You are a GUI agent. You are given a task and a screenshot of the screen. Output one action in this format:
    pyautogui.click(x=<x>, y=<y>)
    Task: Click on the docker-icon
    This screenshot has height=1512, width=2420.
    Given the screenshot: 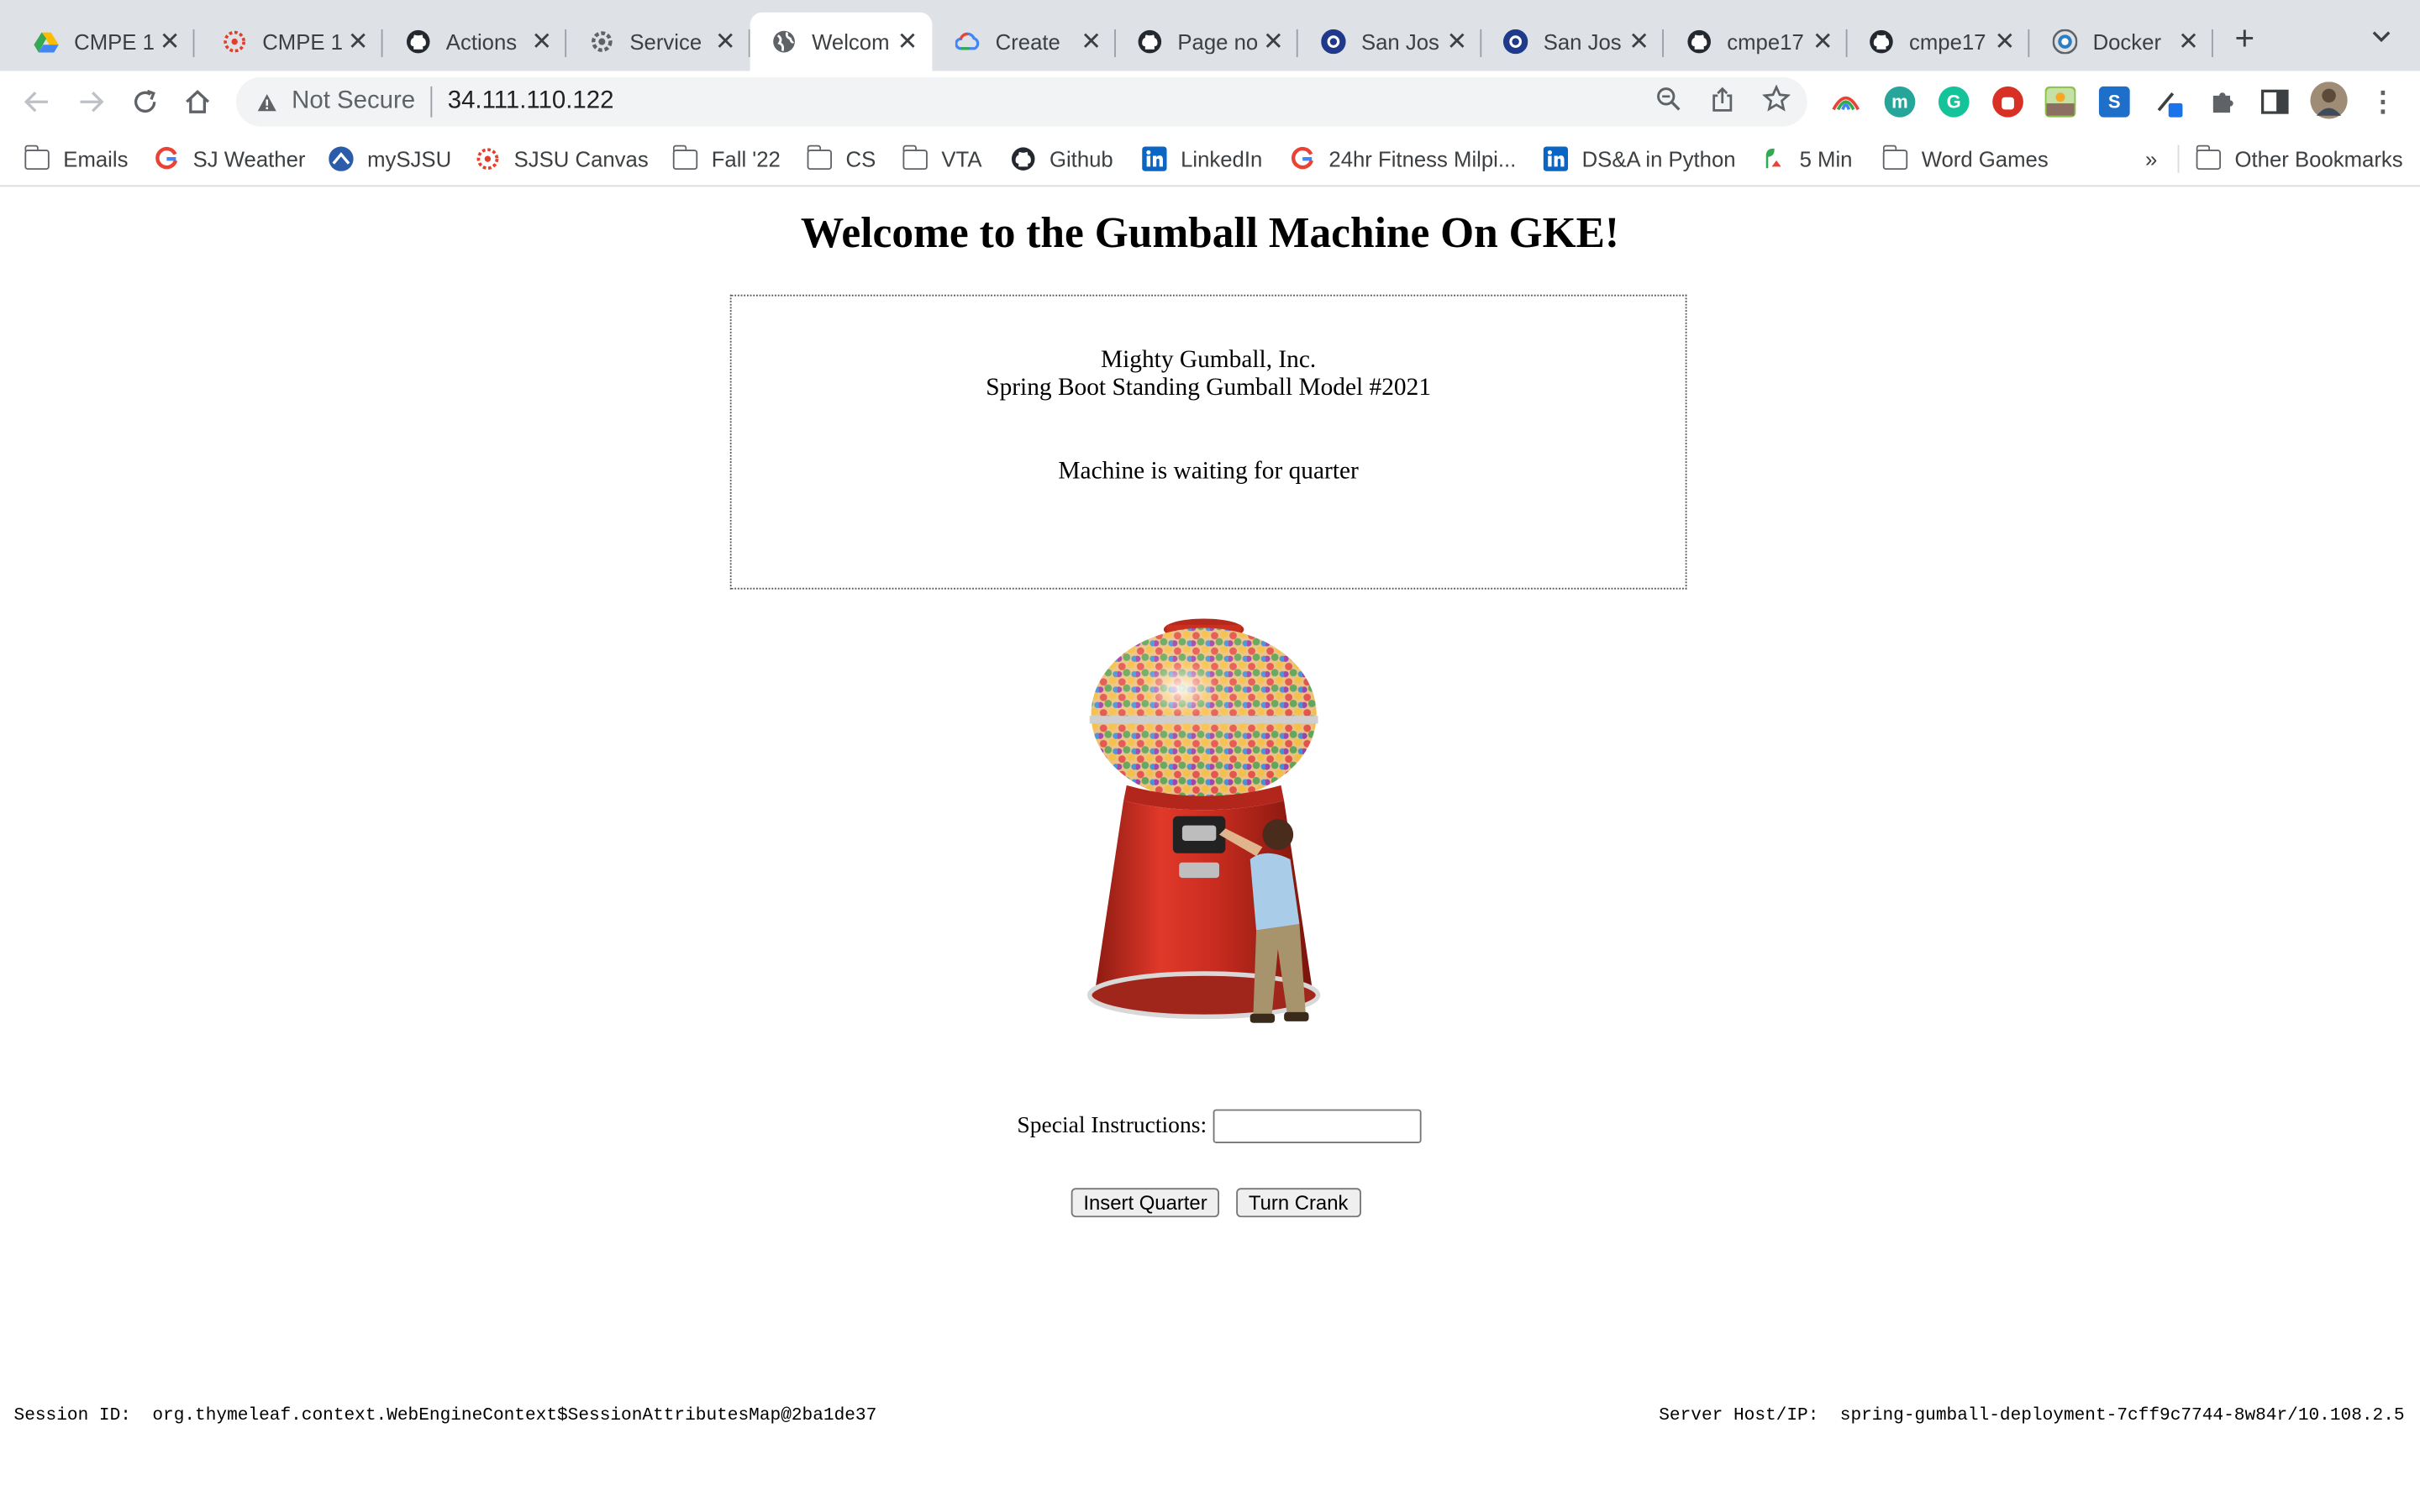 What is the action you would take?
    pyautogui.click(x=2065, y=42)
    